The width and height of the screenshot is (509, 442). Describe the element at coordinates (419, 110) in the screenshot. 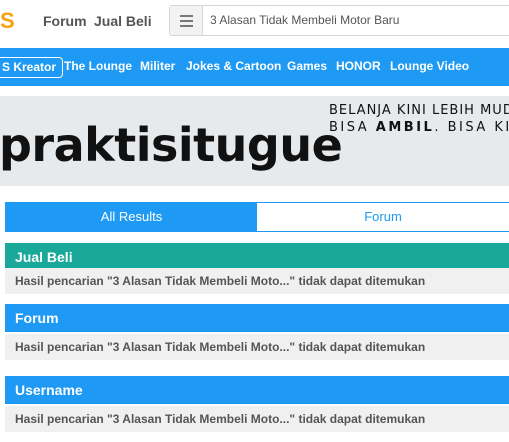

I see `banner-tagline-1: BELANJA KINI LEBIH MUDAH` at that location.